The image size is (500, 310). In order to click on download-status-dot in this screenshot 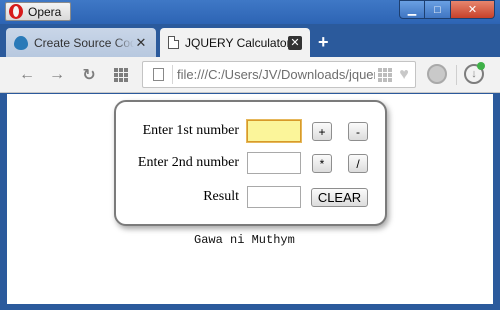, I will do `click(481, 66)`.